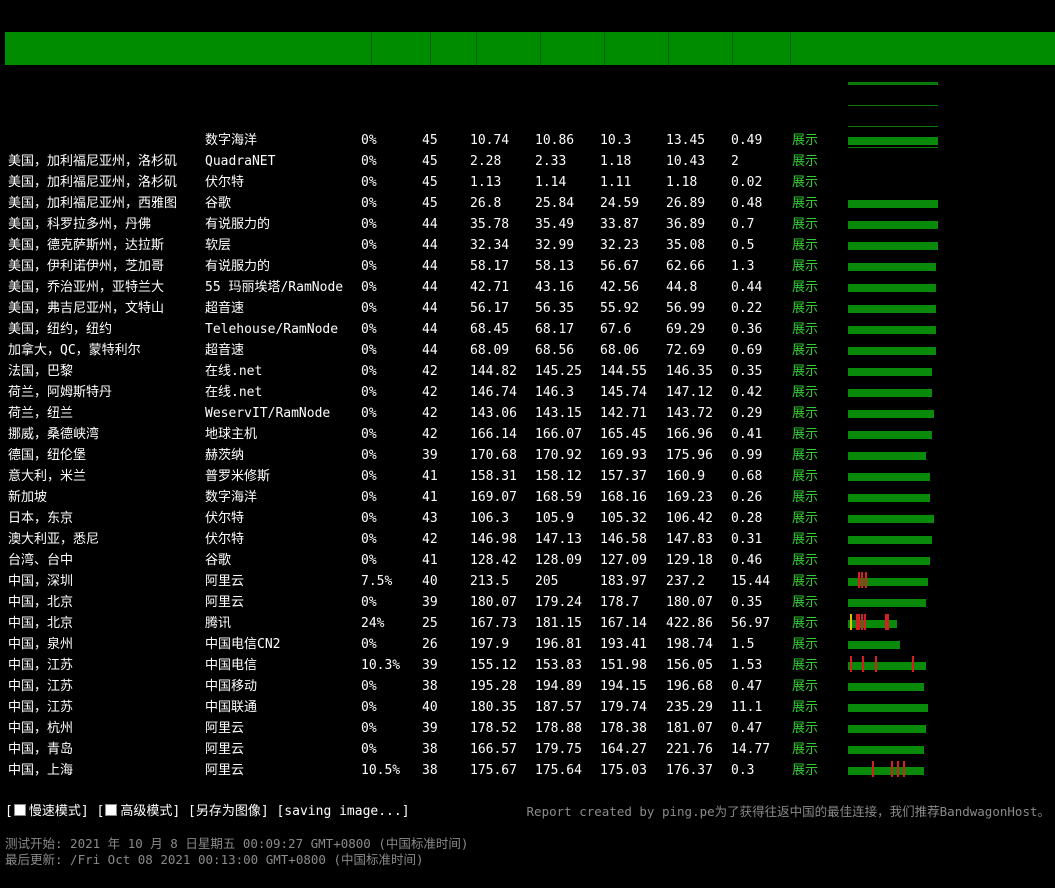 Image resolution: width=1055 pixels, height=888 pixels. I want to click on worst-cell: 160.9, so click(686, 476).